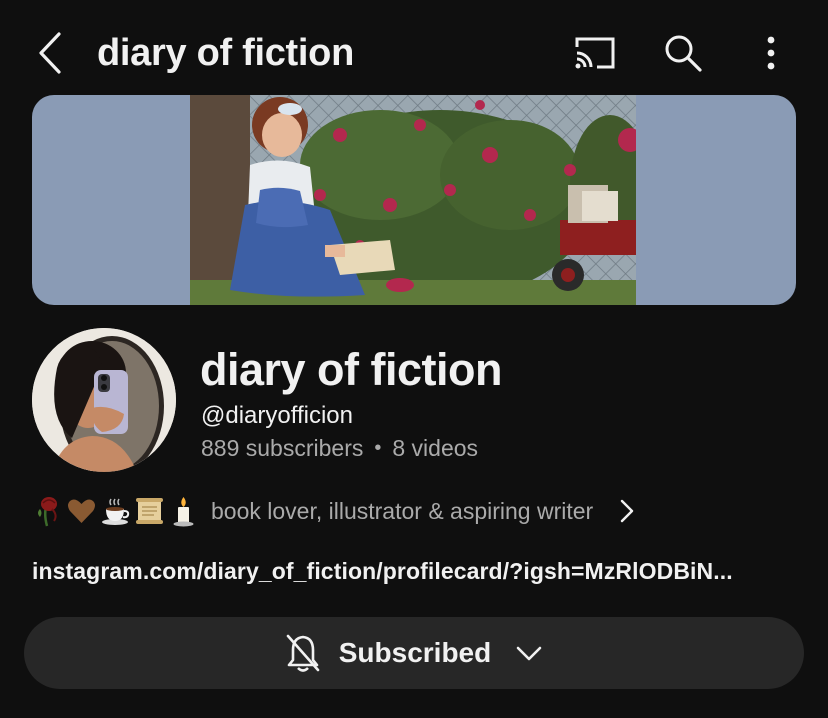  I want to click on chevron-right-icon, so click(627, 511).